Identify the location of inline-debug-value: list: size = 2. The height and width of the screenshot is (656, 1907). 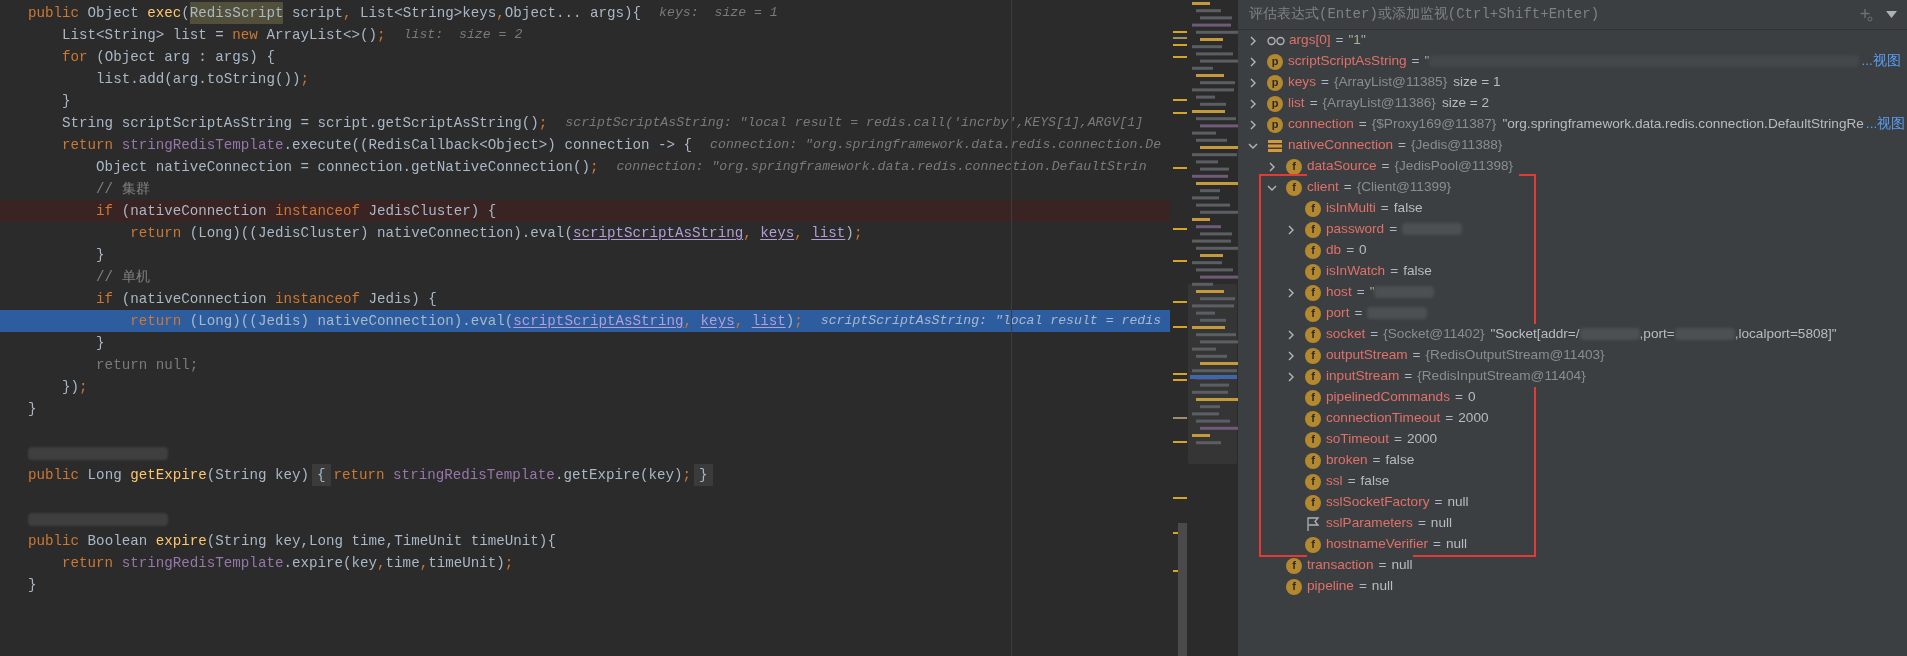
(463, 35).